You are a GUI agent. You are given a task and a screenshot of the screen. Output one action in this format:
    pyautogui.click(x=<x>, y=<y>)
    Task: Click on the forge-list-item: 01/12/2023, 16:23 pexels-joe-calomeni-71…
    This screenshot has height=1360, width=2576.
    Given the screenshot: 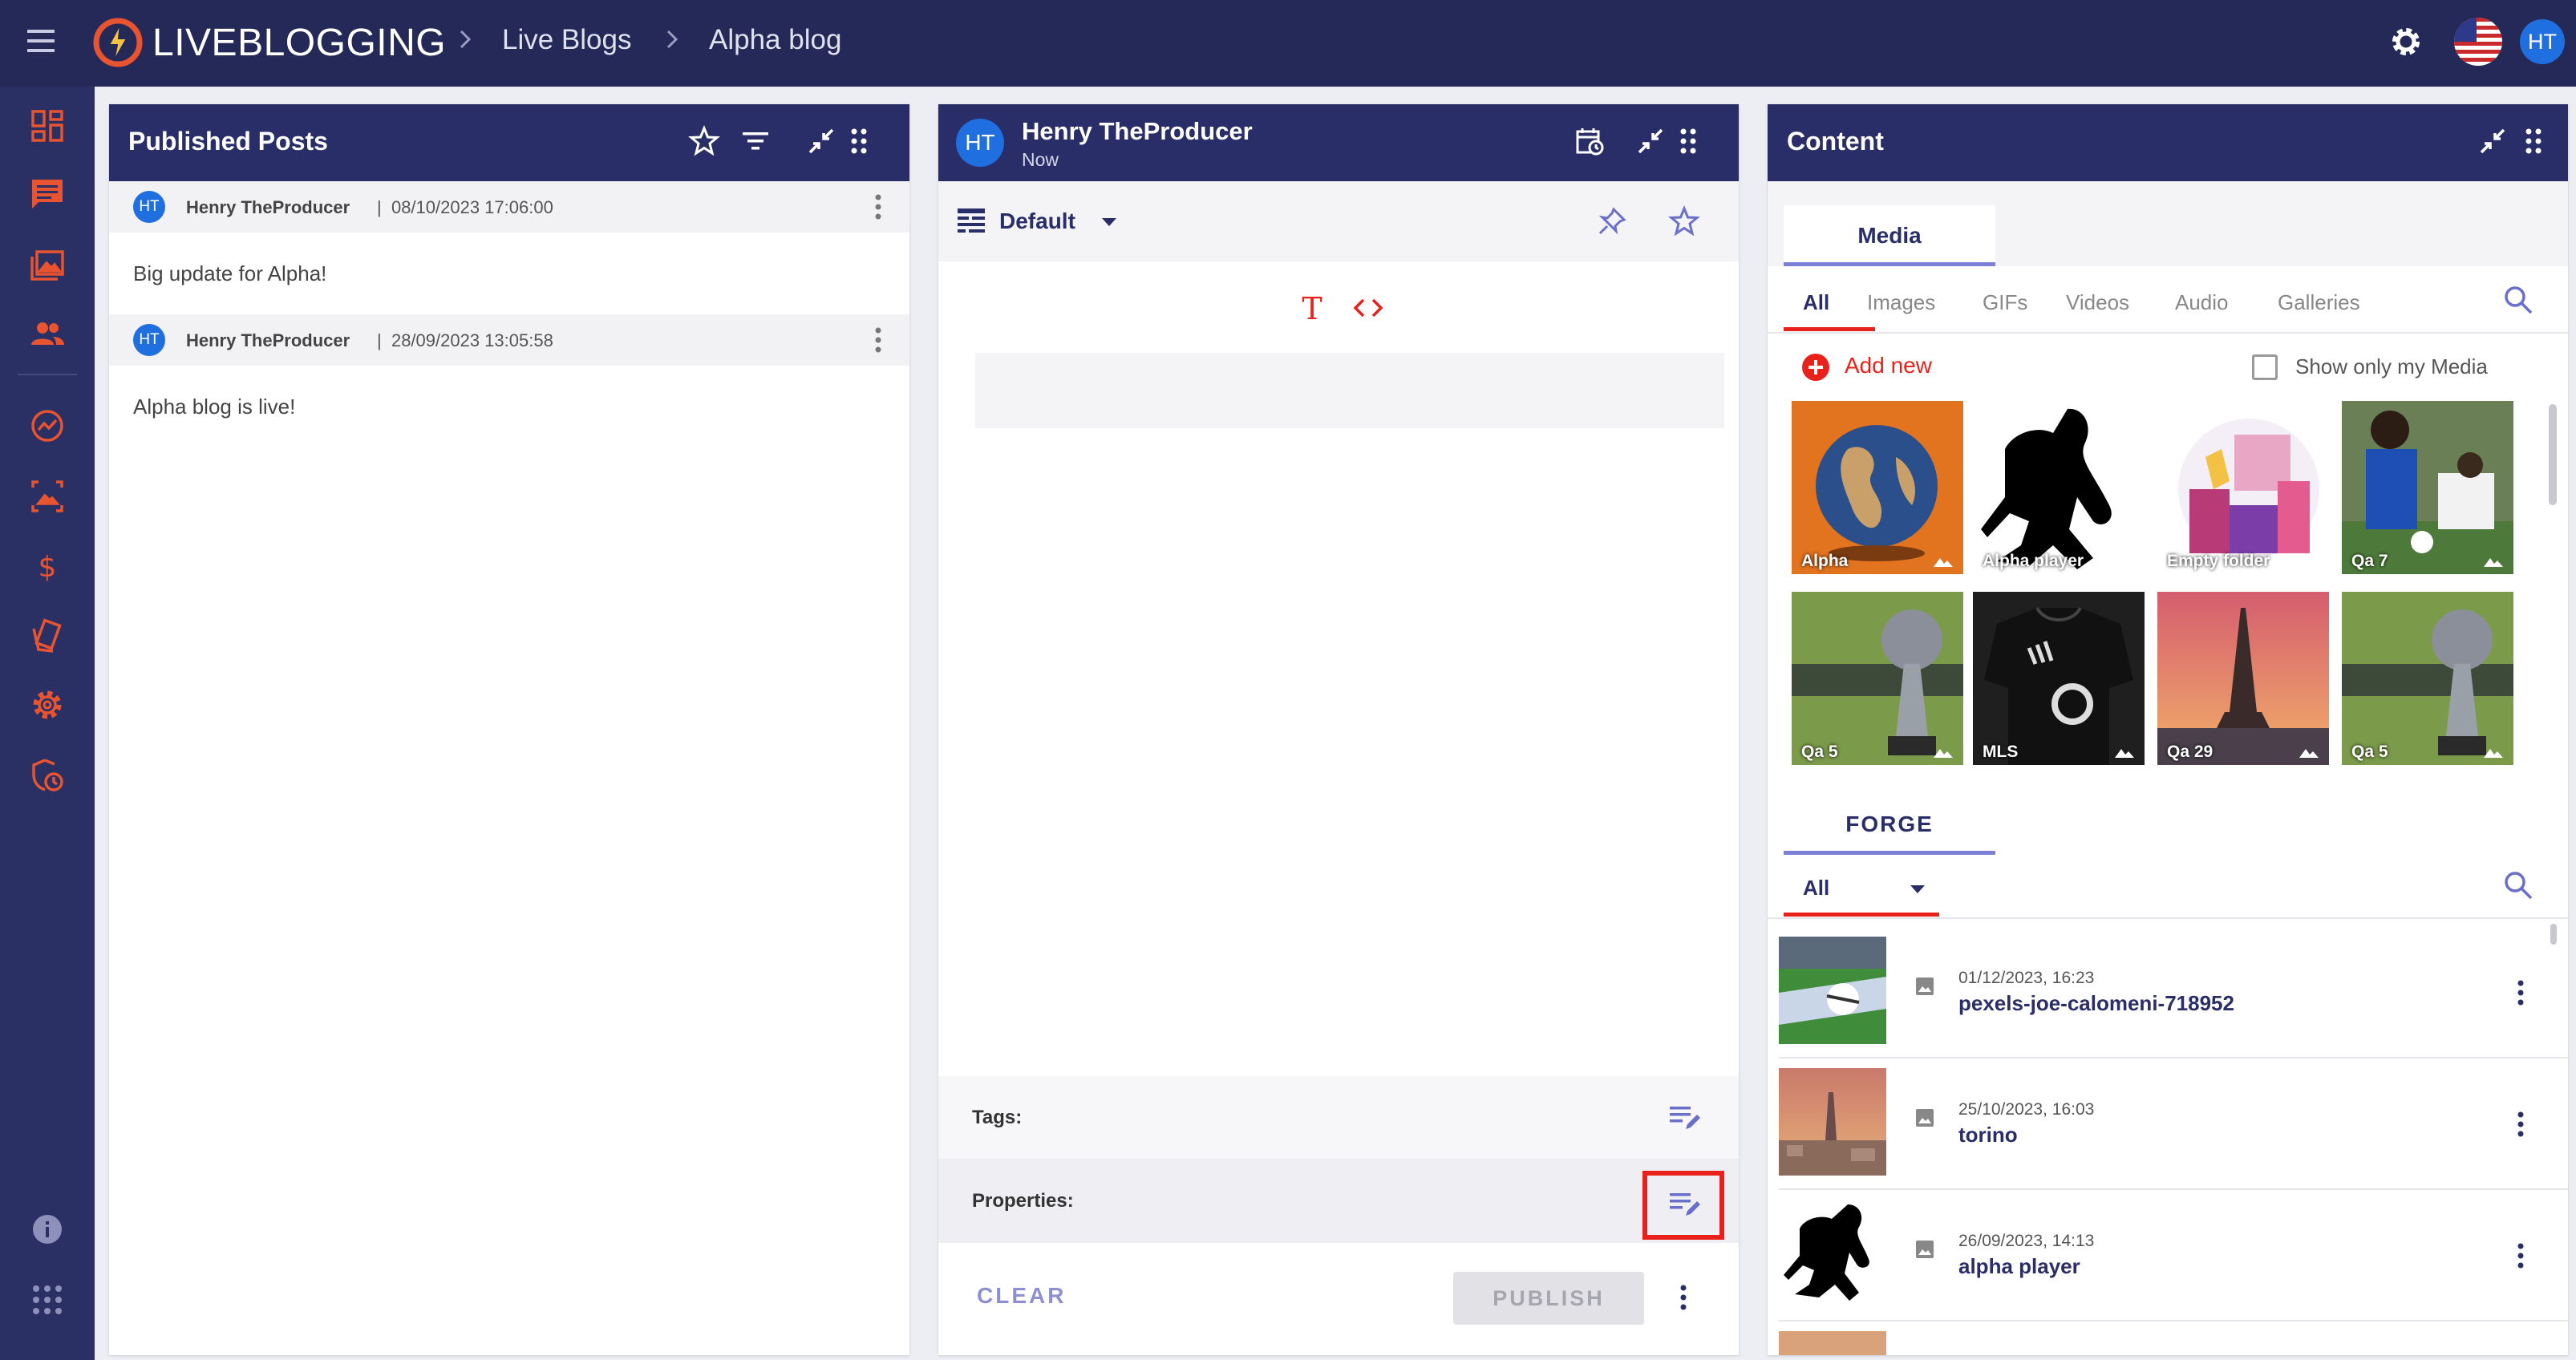 What is the action you would take?
    pyautogui.click(x=2173, y=993)
    